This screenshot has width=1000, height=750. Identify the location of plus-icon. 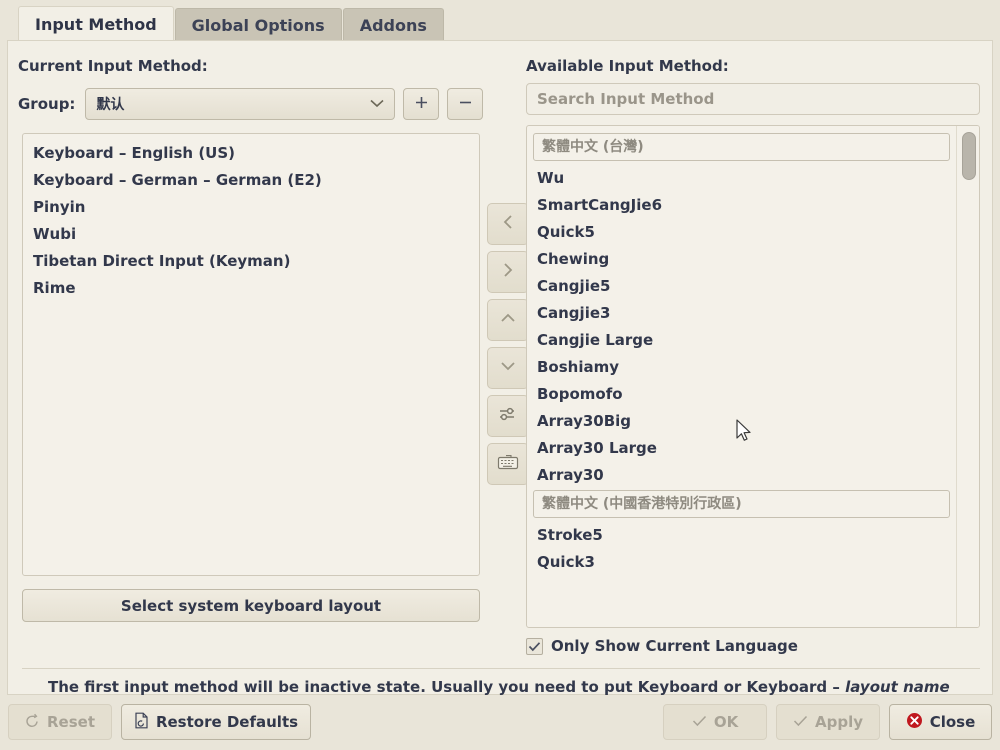
(421, 104).